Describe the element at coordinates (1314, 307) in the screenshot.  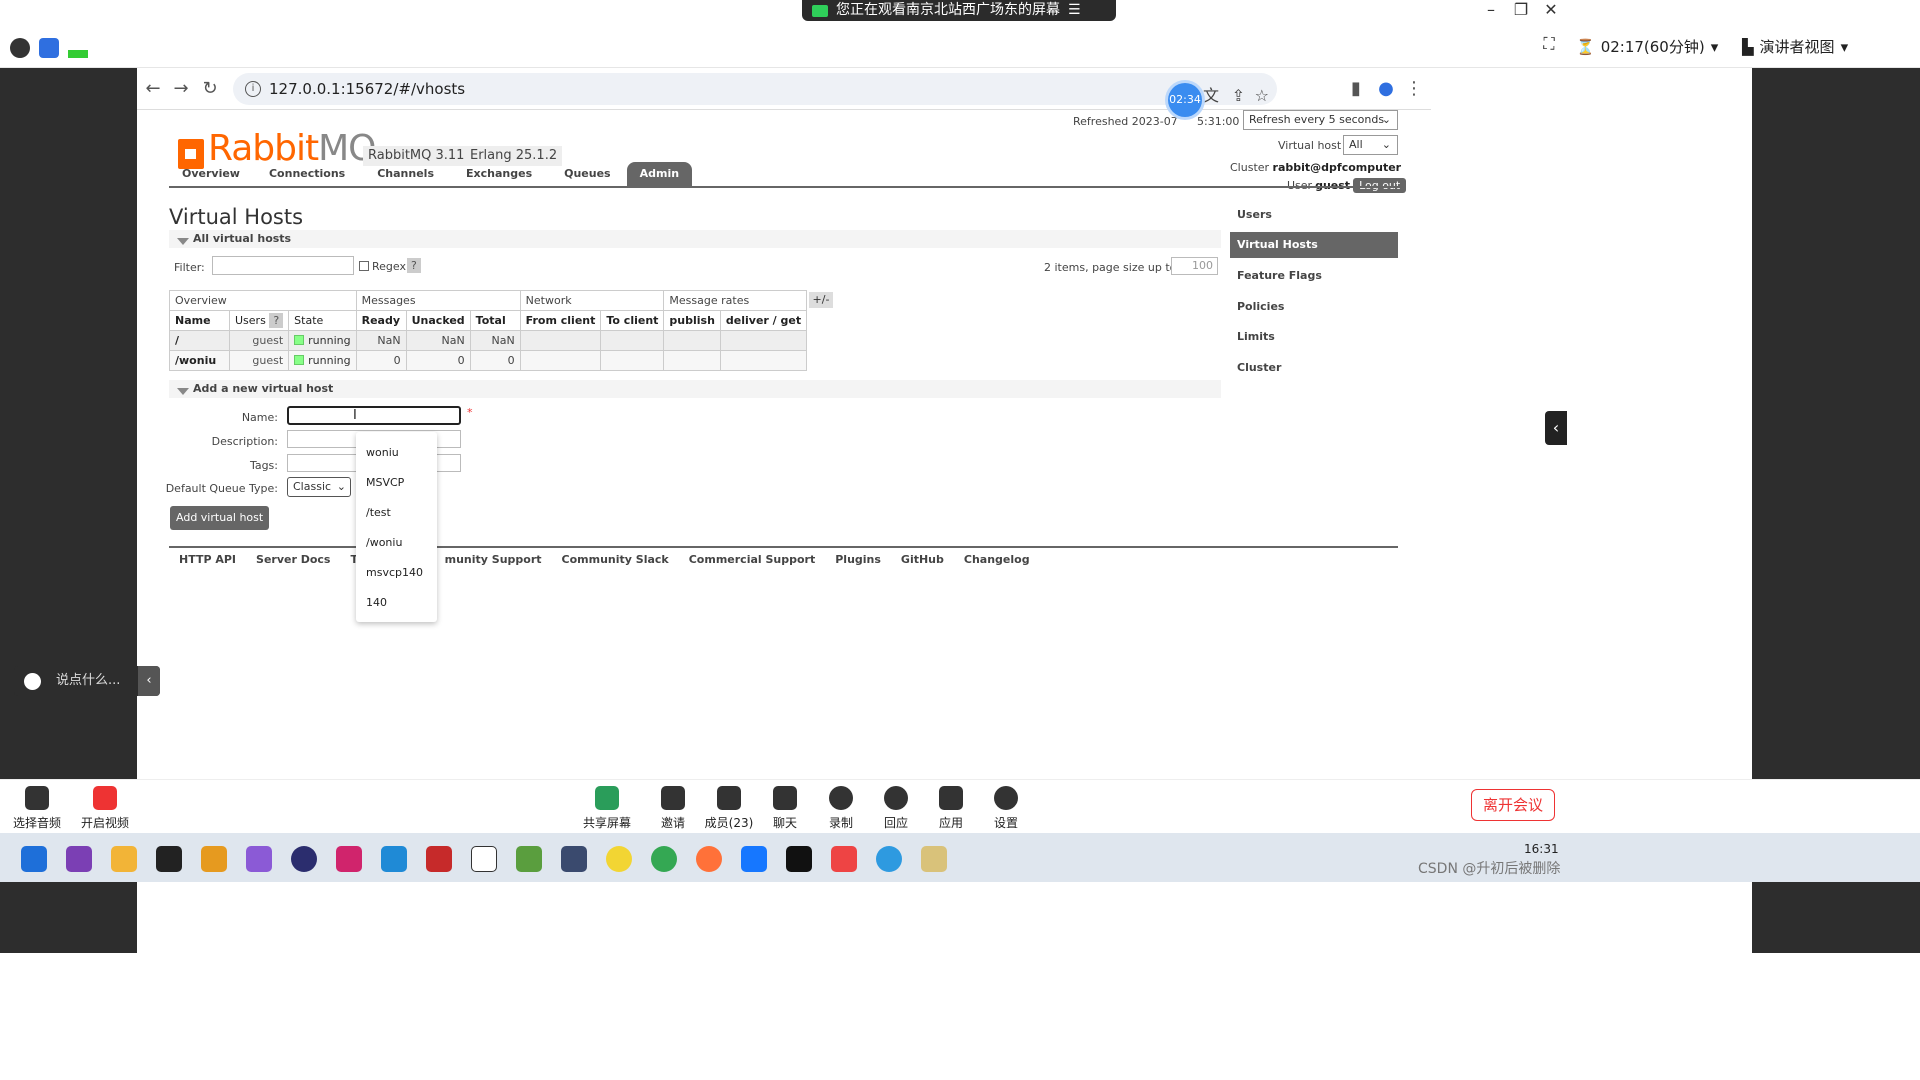
I see `side-menu-policies: Policies` at that location.